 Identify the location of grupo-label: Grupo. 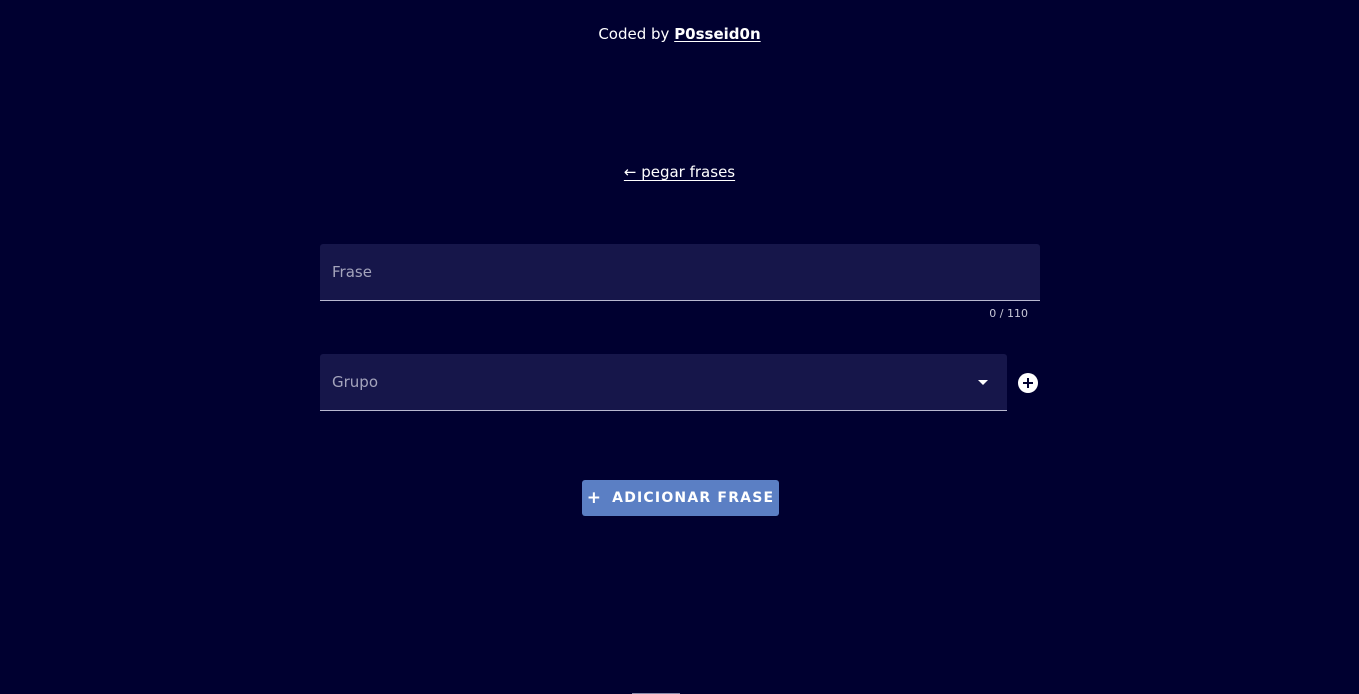
(355, 382).